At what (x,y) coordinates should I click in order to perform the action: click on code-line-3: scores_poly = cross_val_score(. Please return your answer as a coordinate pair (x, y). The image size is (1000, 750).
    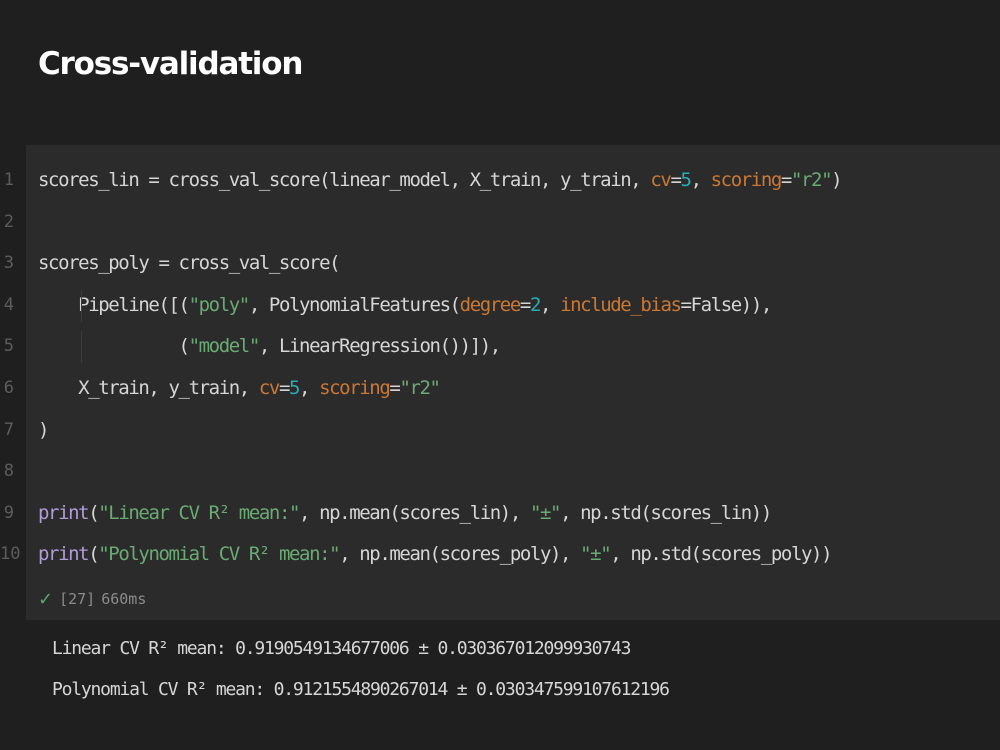
    Looking at the image, I should click on (518, 264).